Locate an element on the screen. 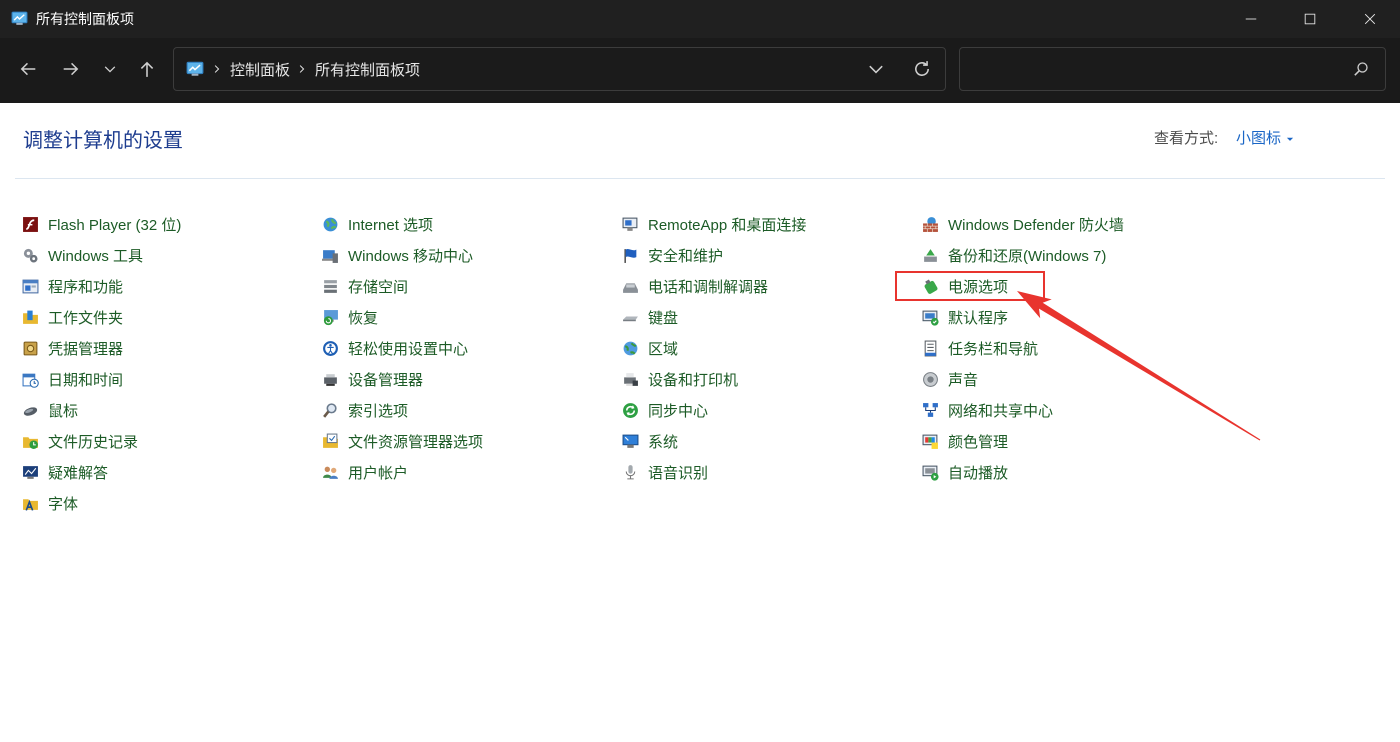 The height and width of the screenshot is (742, 1400). cp-item-ease-of-access: 轻松使用设置中心 is located at coordinates (472, 348).